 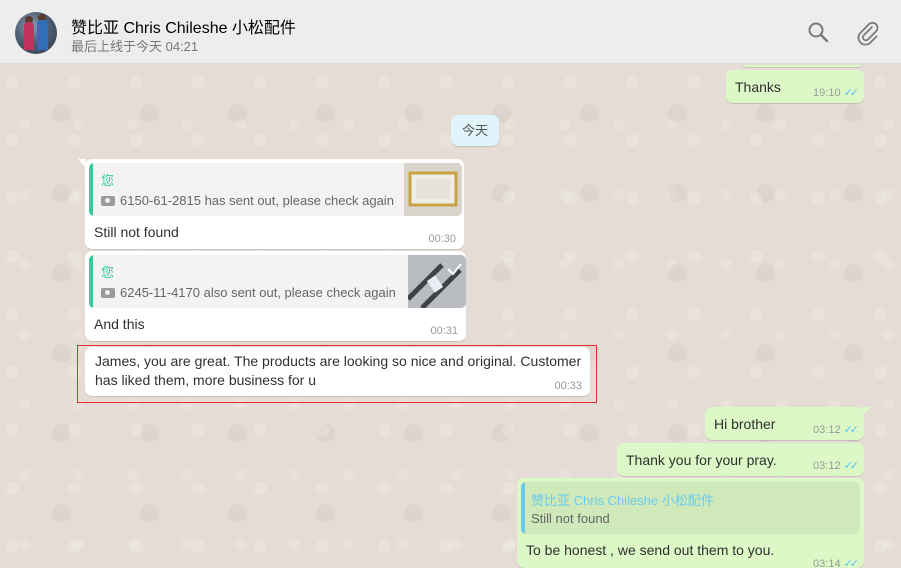 What do you see at coordinates (36, 33) in the screenshot?
I see `contact-avatar` at bounding box center [36, 33].